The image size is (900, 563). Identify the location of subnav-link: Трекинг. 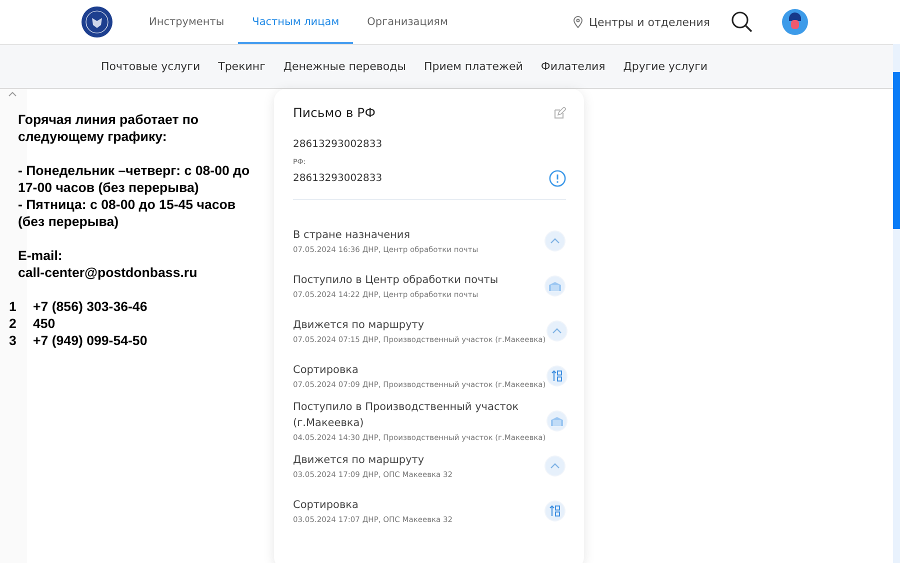
(241, 66).